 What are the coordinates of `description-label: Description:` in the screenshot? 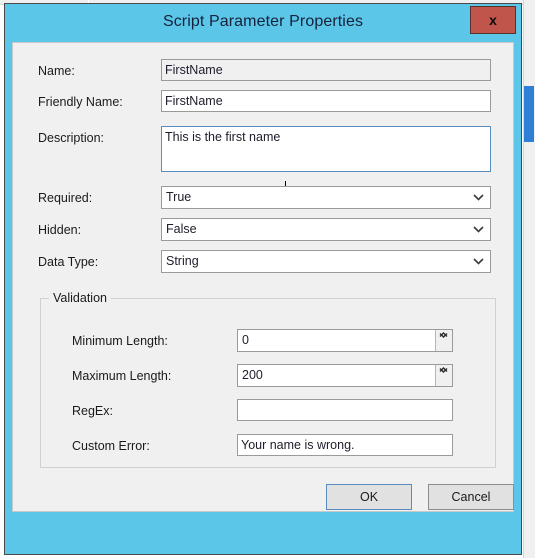 It's located at (71, 138).